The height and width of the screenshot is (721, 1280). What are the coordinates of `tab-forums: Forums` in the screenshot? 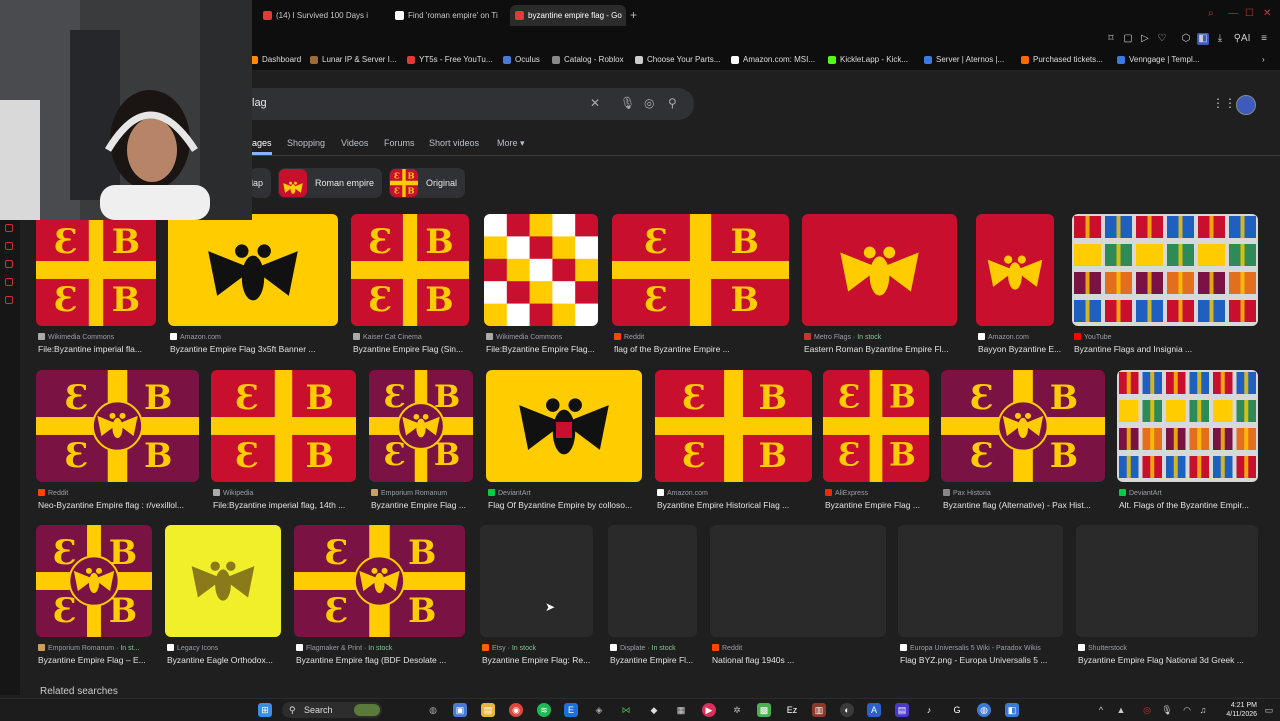 It's located at (399, 143).